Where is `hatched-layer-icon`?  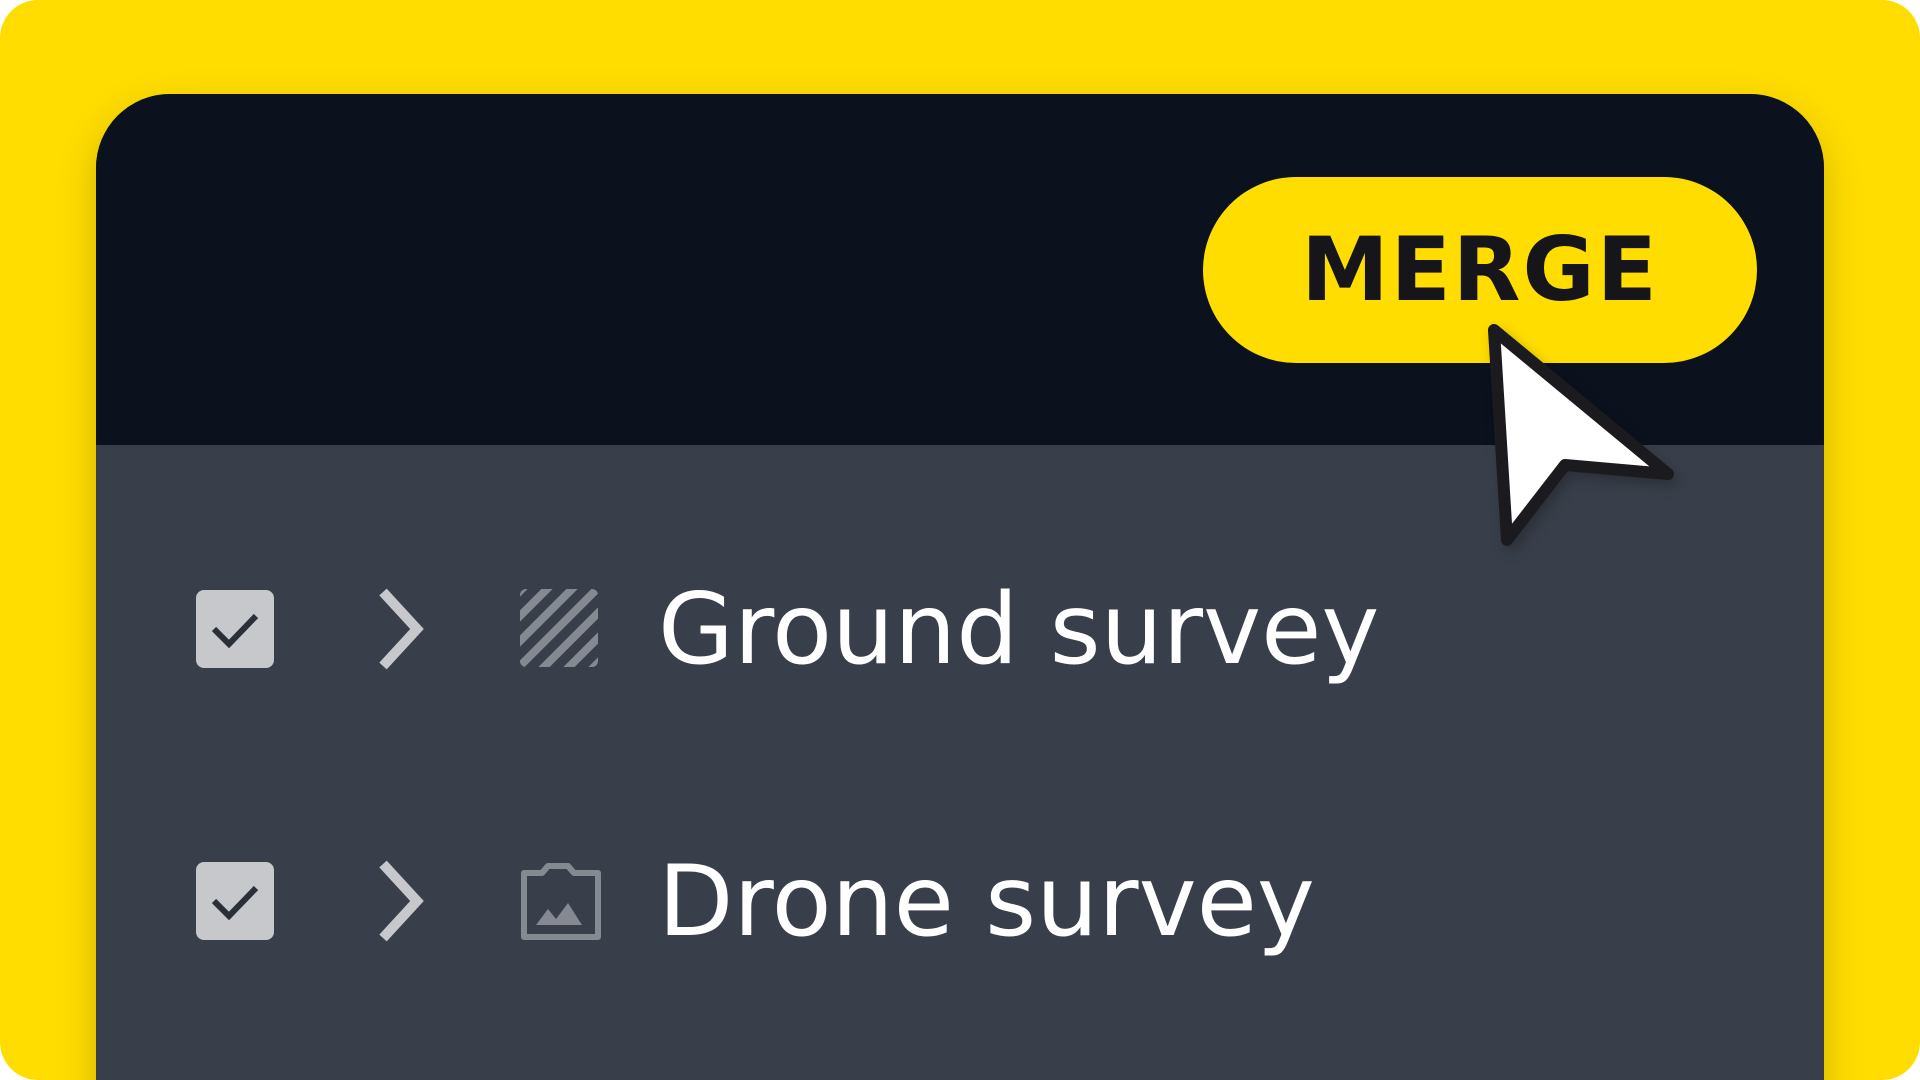
hatched-layer-icon is located at coordinates (559, 628).